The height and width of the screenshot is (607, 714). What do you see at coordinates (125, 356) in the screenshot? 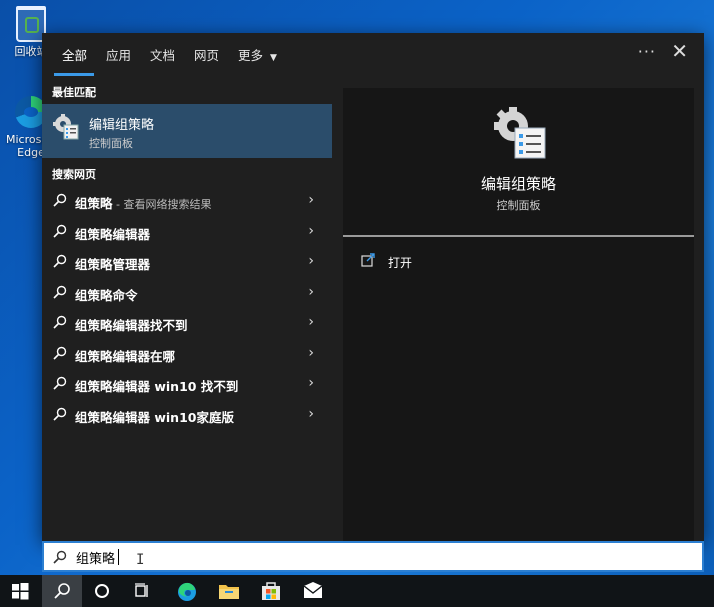
I see `web-result-label: 组策略编辑器在哪` at bounding box center [125, 356].